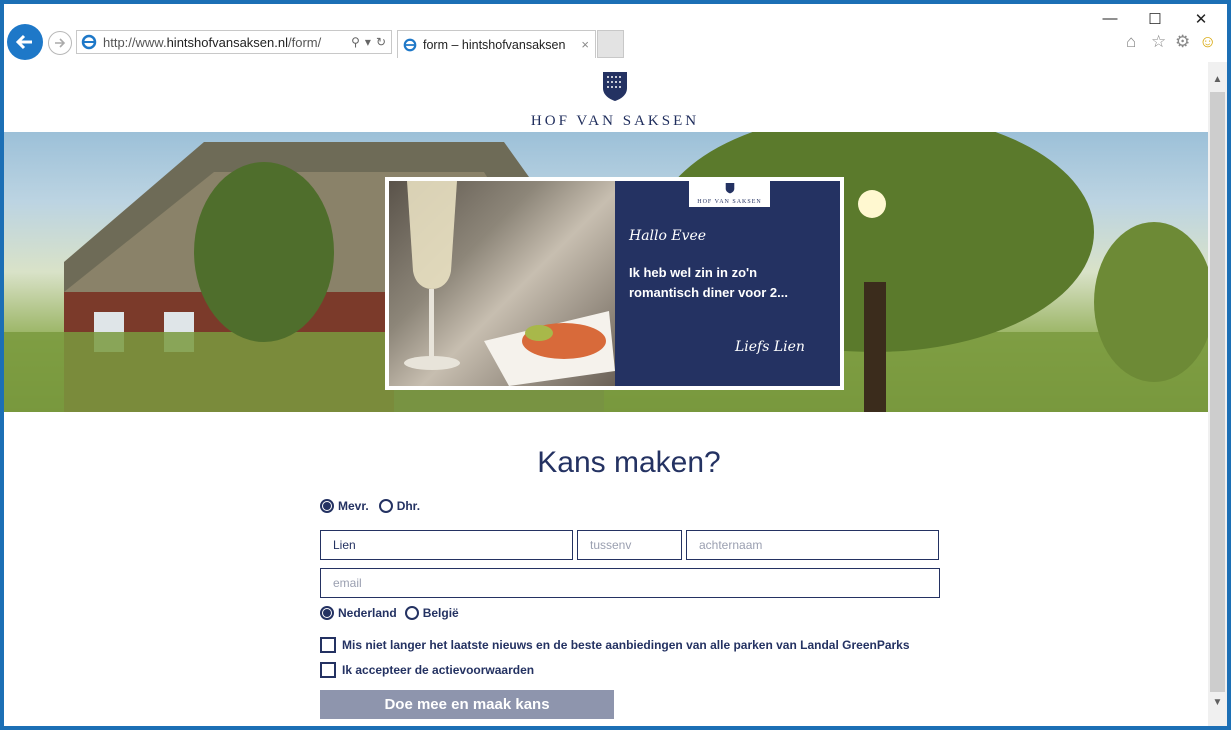  Describe the element at coordinates (668, 236) in the screenshot. I see `card-greeting: Hallo Evee` at that location.